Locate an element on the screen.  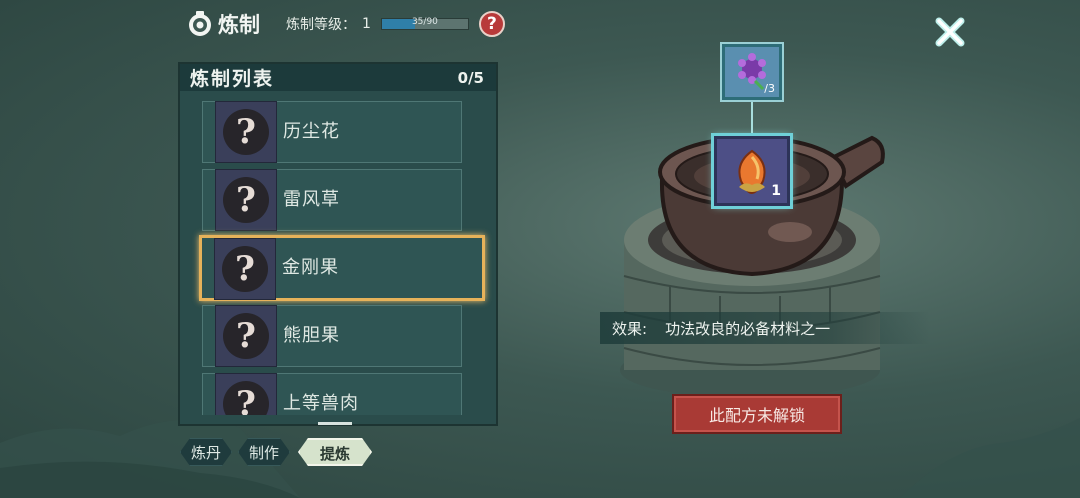
product-slot: 1 is located at coordinates (752, 171).